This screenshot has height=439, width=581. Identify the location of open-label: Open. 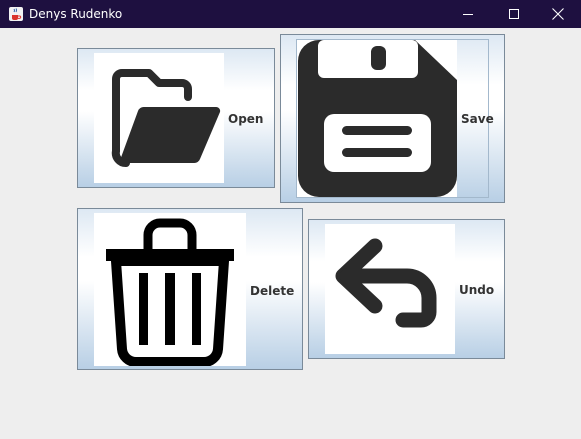
(246, 119).